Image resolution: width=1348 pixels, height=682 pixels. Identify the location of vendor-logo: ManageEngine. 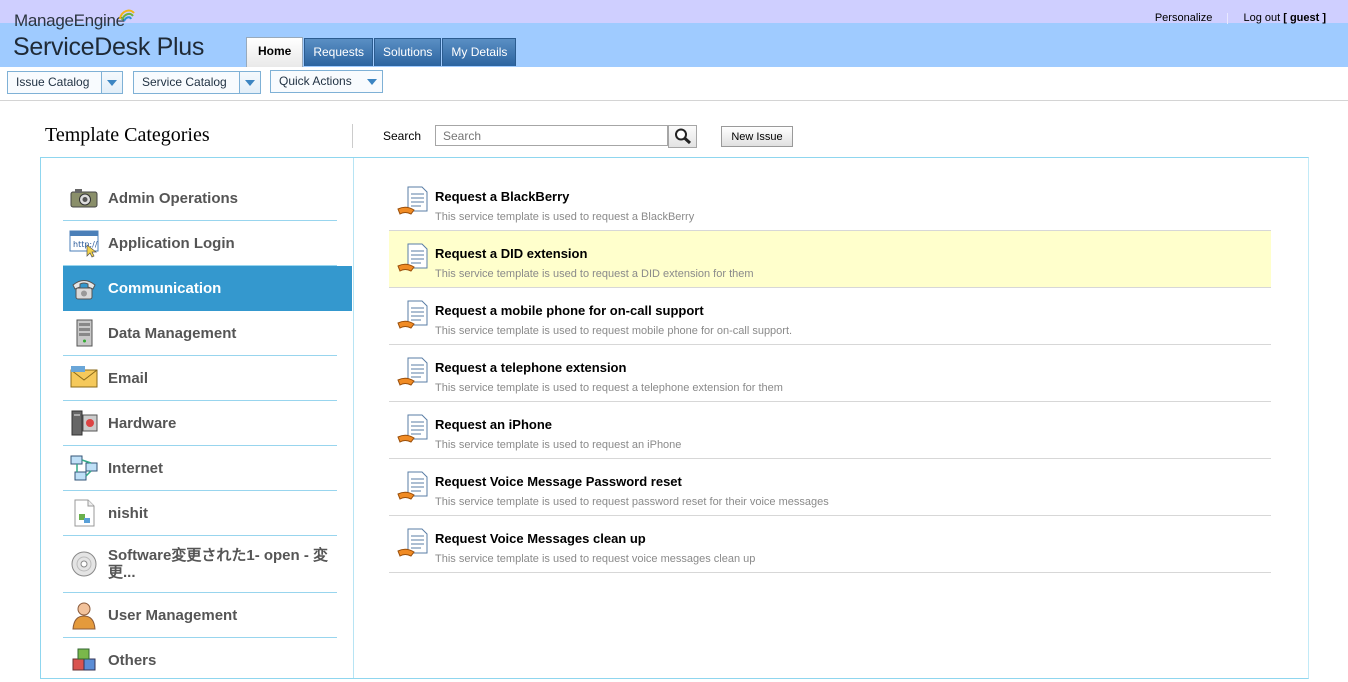
(74, 20).